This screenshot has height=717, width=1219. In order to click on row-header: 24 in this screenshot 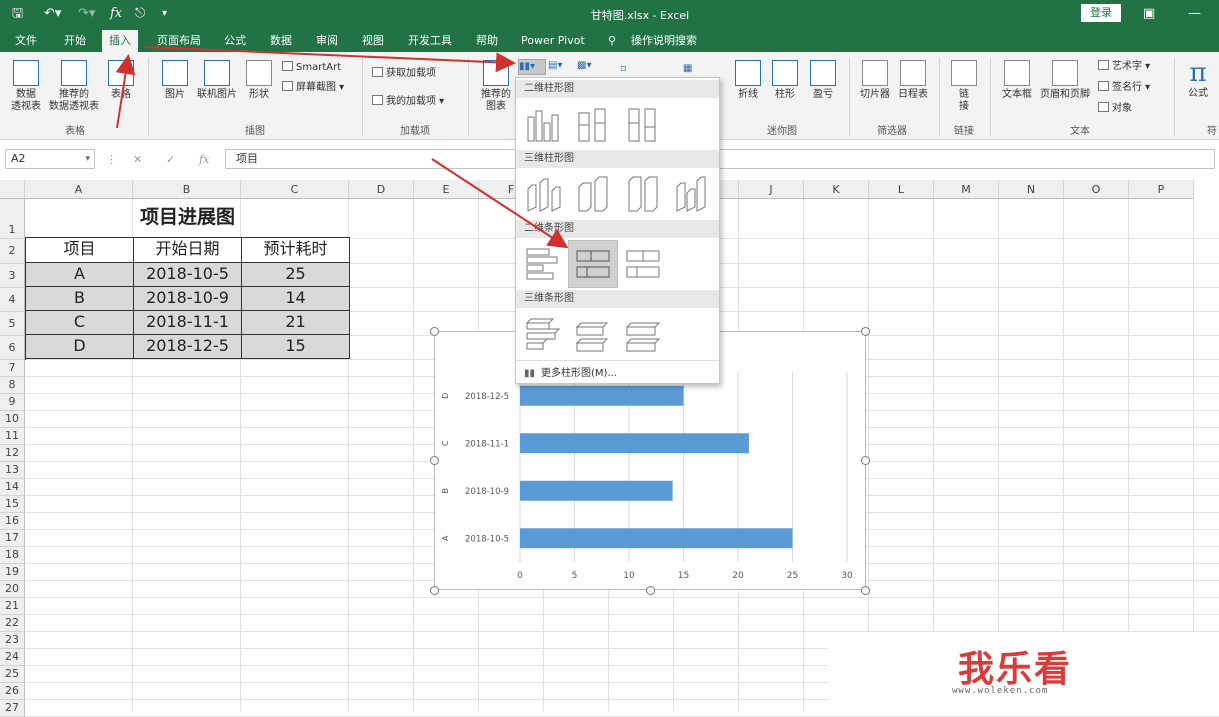, I will do `click(12, 657)`.